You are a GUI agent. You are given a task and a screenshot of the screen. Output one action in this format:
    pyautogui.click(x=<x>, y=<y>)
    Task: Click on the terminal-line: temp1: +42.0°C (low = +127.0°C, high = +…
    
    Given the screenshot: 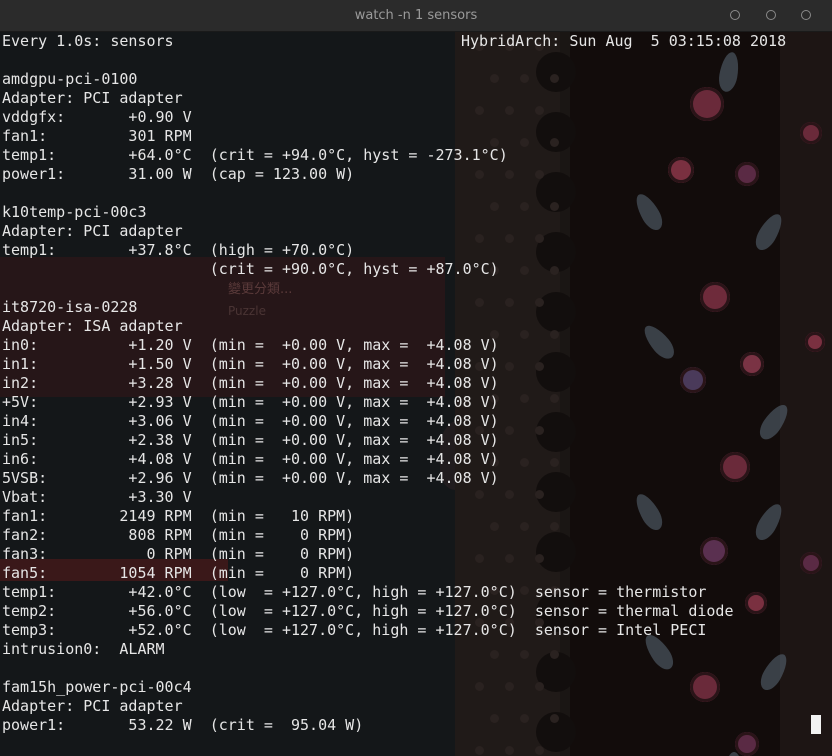 What is the action you would take?
    pyautogui.click(x=354, y=592)
    